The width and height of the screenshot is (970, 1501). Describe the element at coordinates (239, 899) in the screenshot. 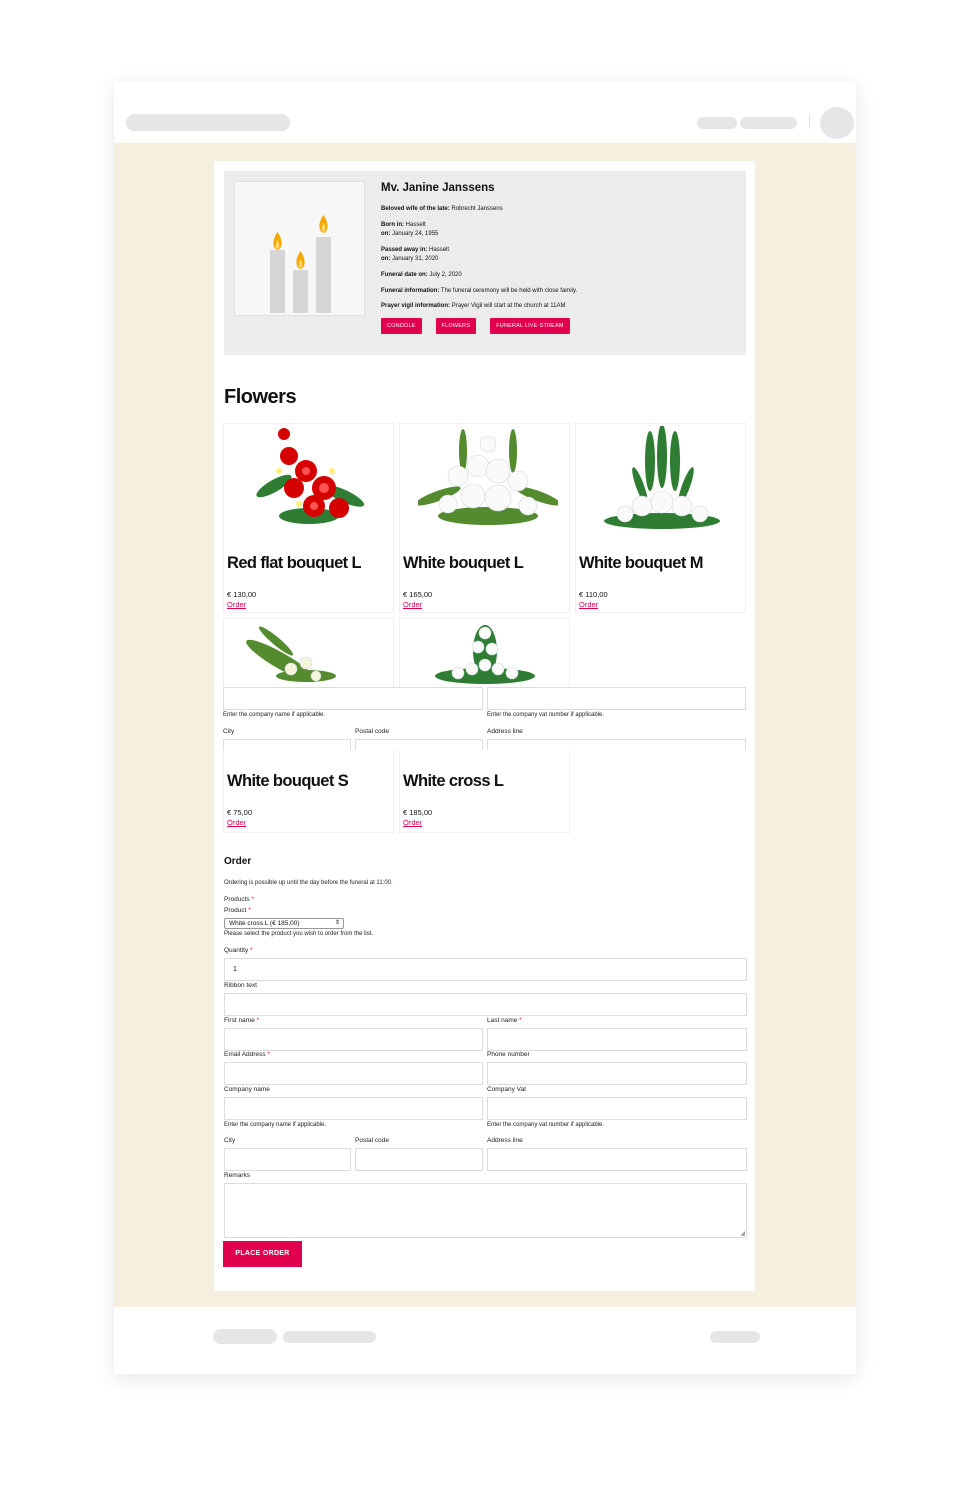

I see `products-label: Products *` at that location.